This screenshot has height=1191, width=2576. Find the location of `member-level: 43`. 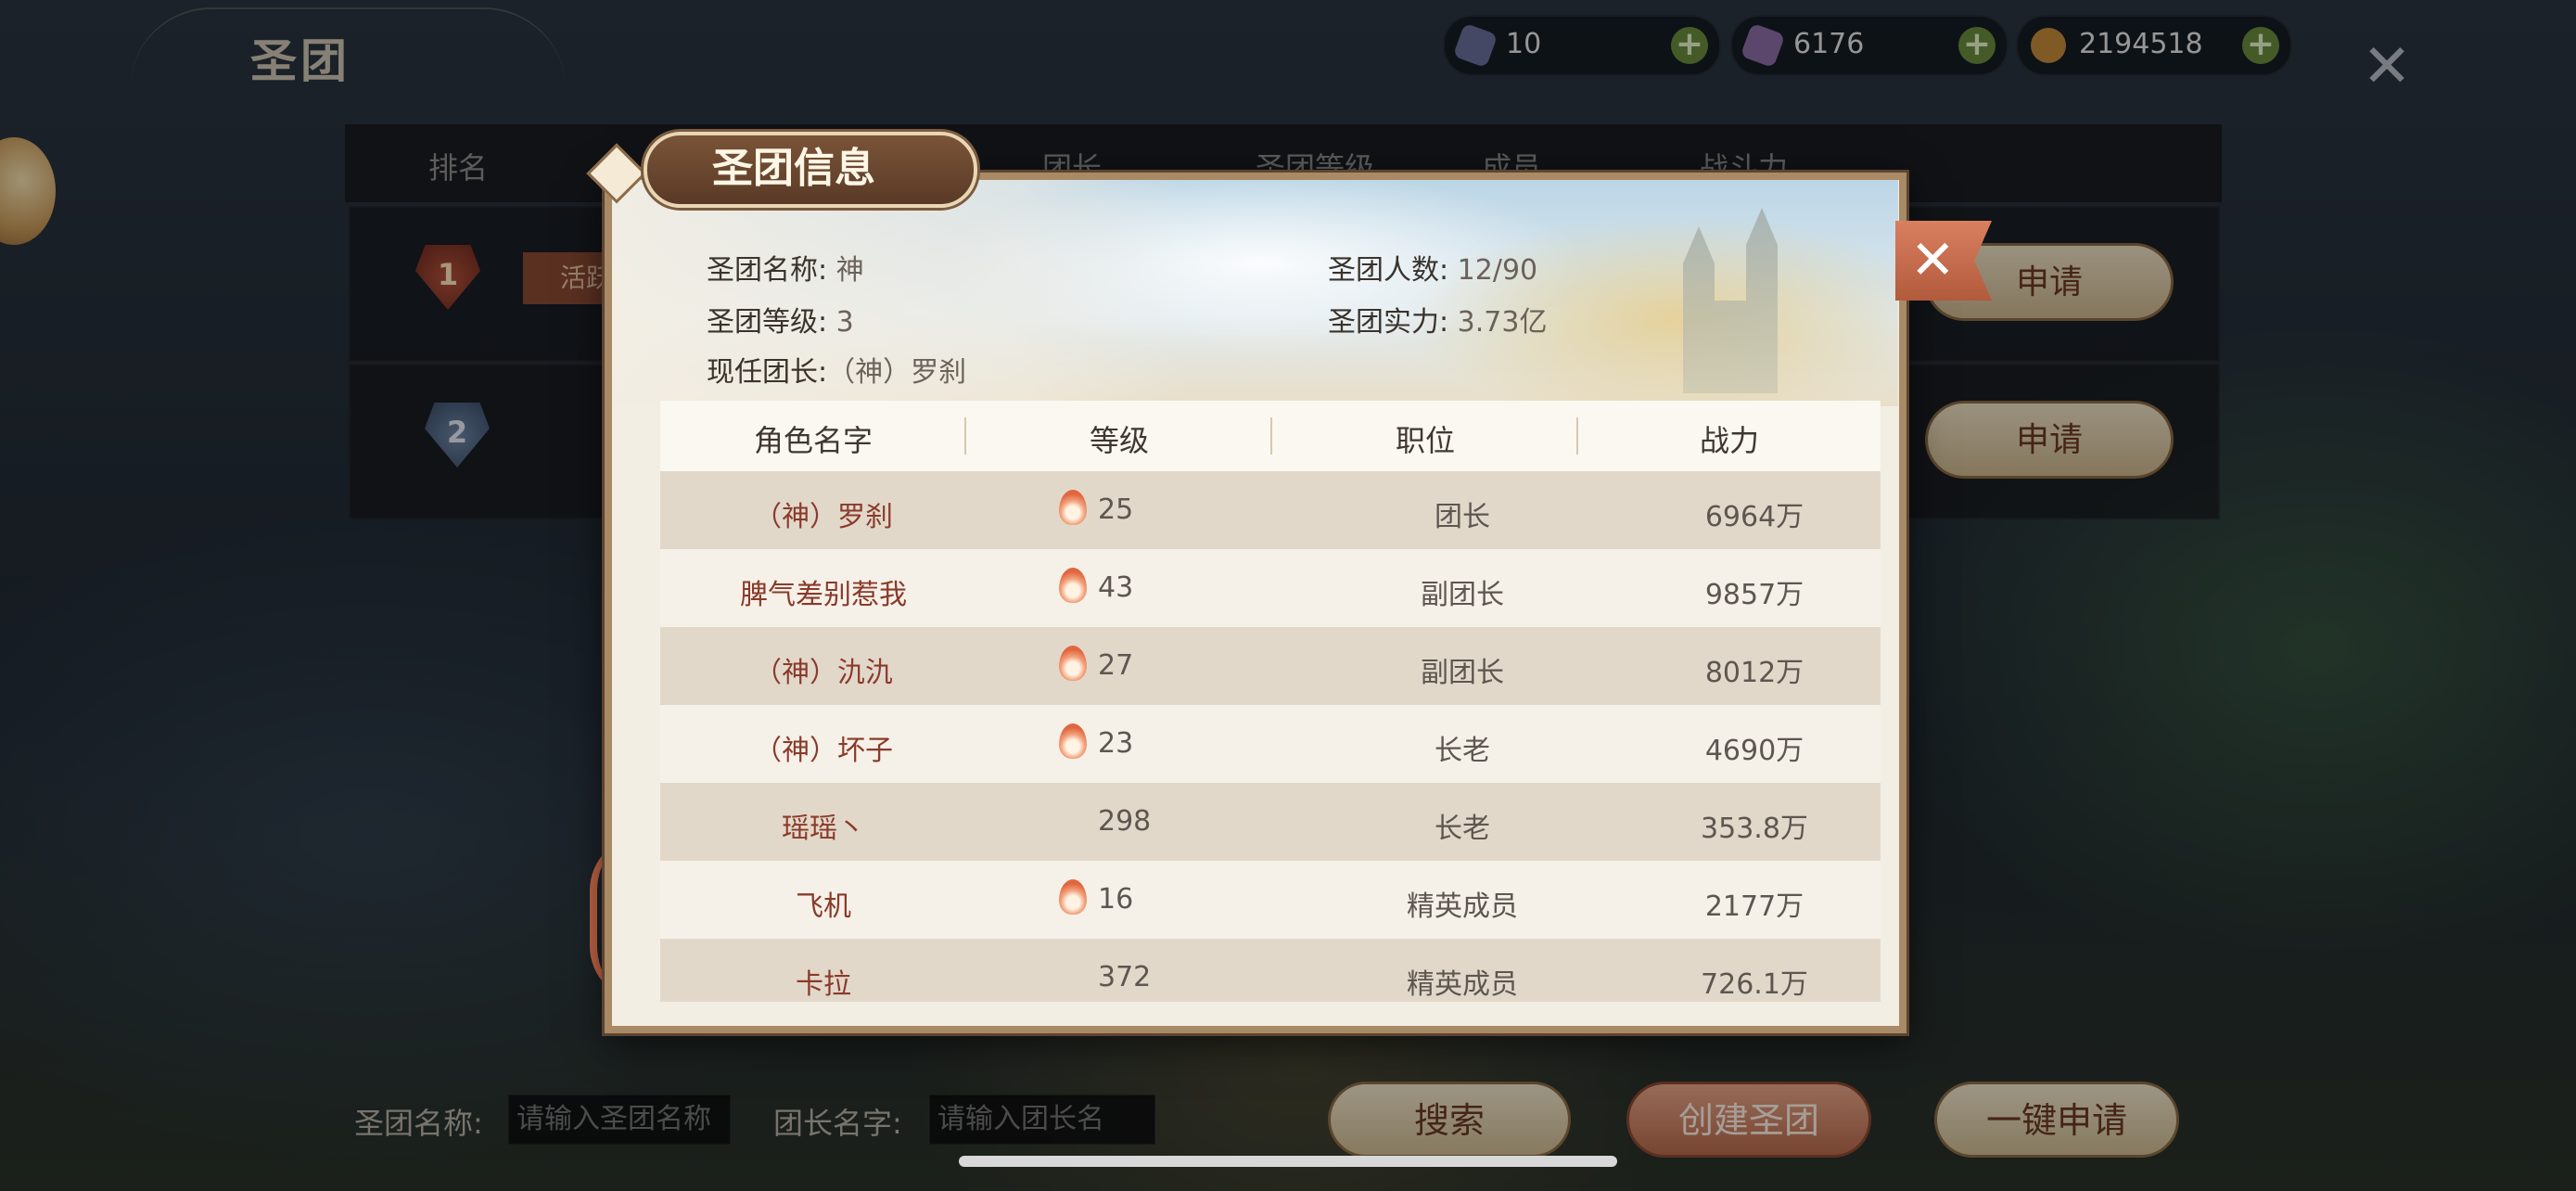

member-level: 43 is located at coordinates (1116, 587).